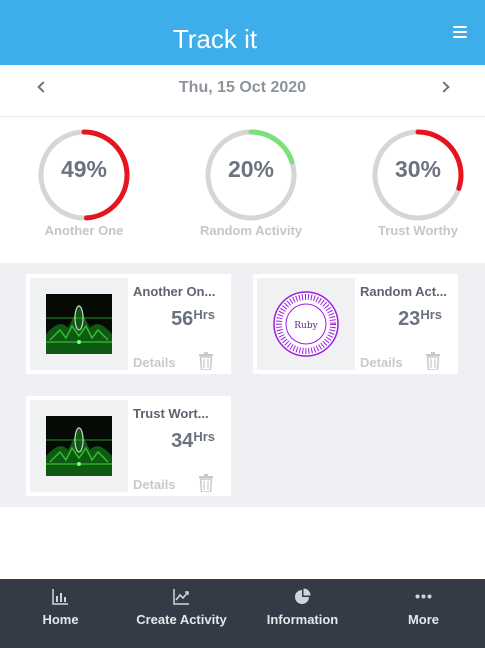 This screenshot has height=648, width=485. I want to click on gauge-label: Trust Worthy, so click(418, 230).